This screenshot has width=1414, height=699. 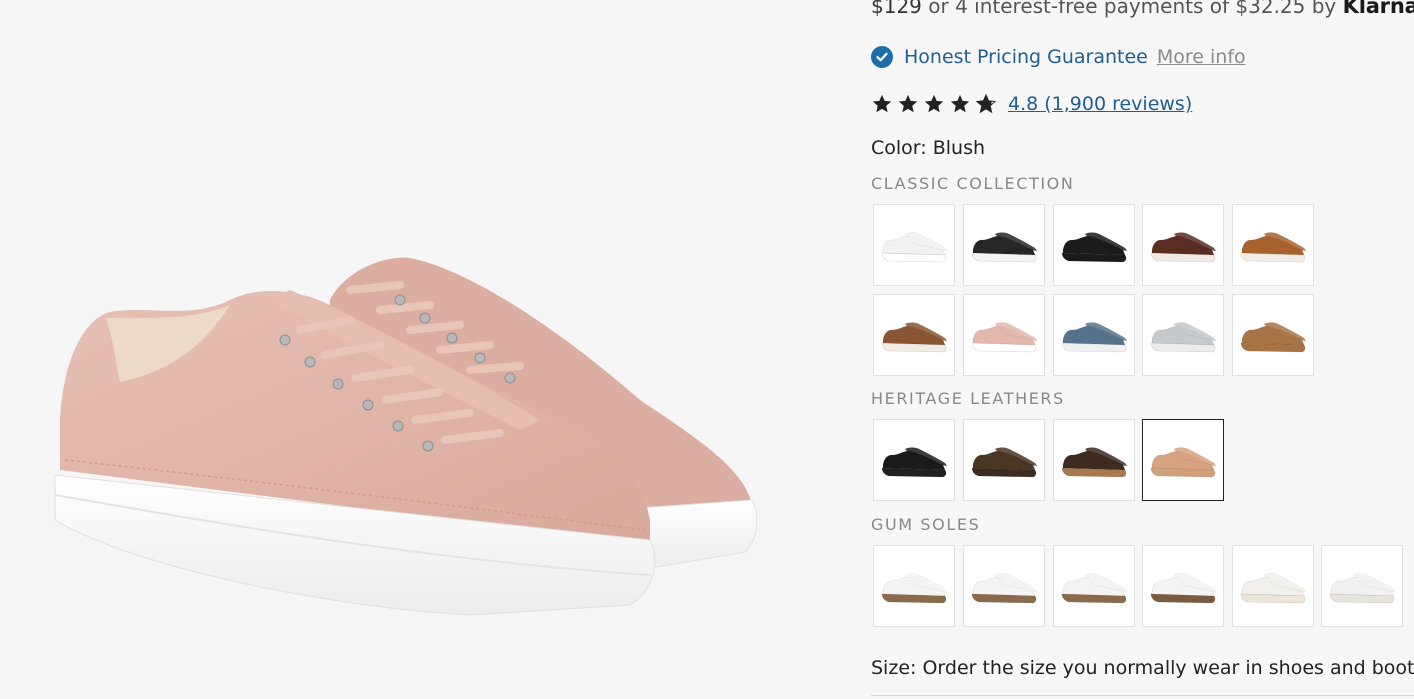 What do you see at coordinates (1201, 57) in the screenshot?
I see `more-info-link: More info` at bounding box center [1201, 57].